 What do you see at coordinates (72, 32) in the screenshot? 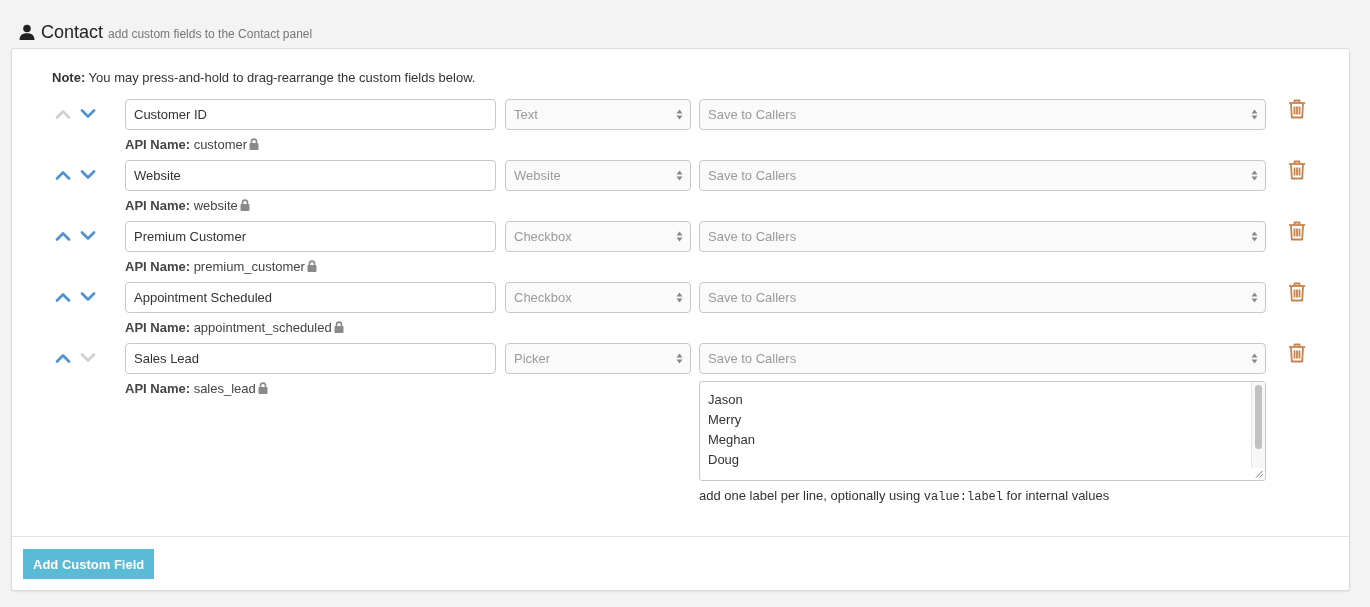
I see `section-title: Contact` at bounding box center [72, 32].